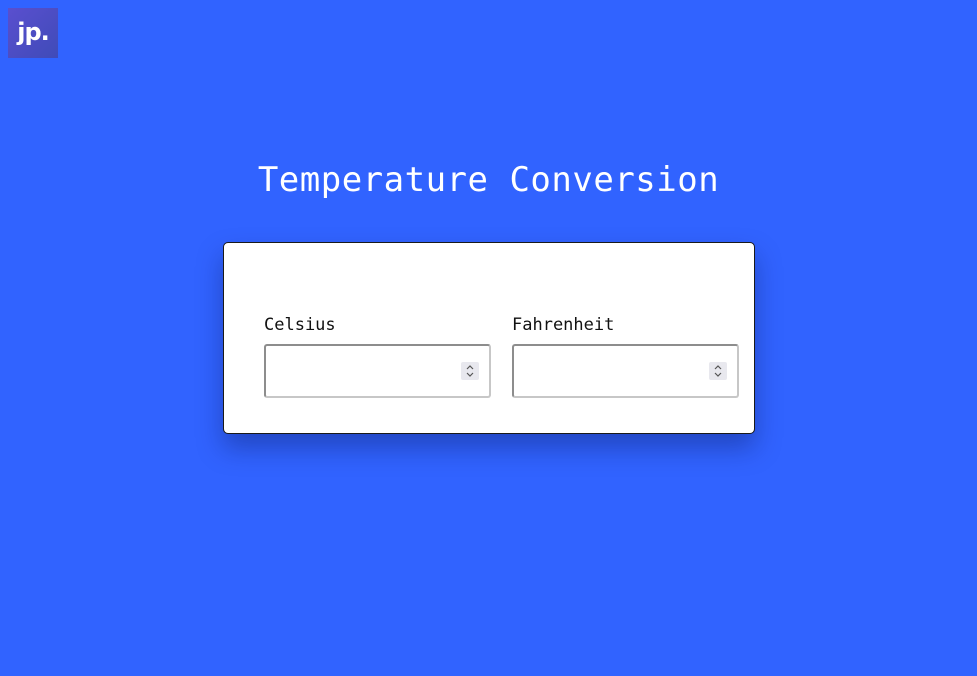  I want to click on fahrenheit-input, so click(625, 371).